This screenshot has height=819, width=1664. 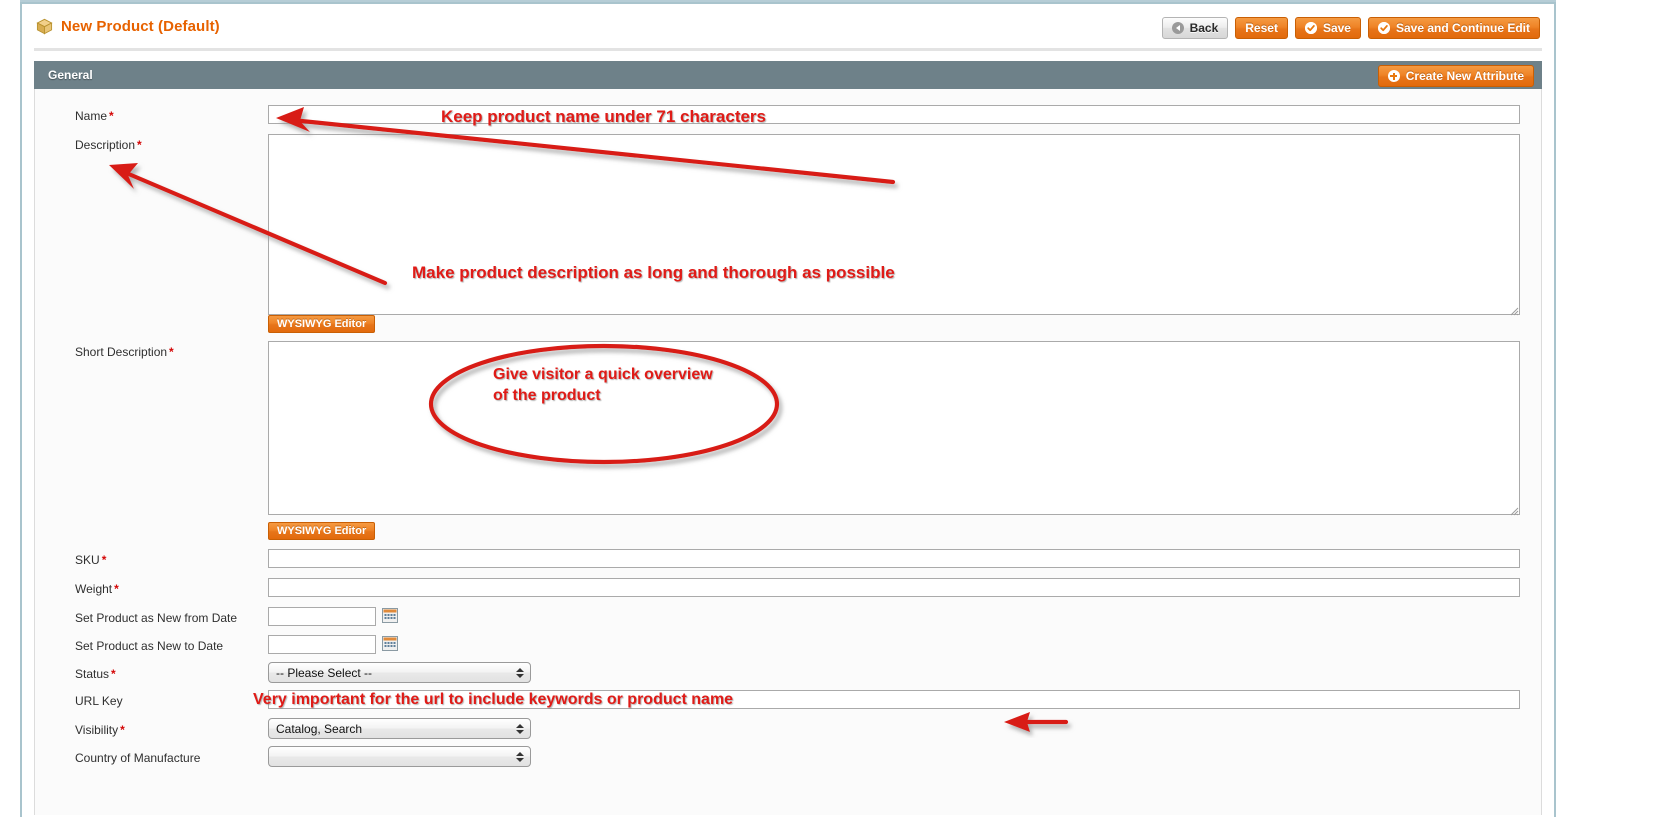 I want to click on reset-button-label: Reset, so click(x=1261, y=28).